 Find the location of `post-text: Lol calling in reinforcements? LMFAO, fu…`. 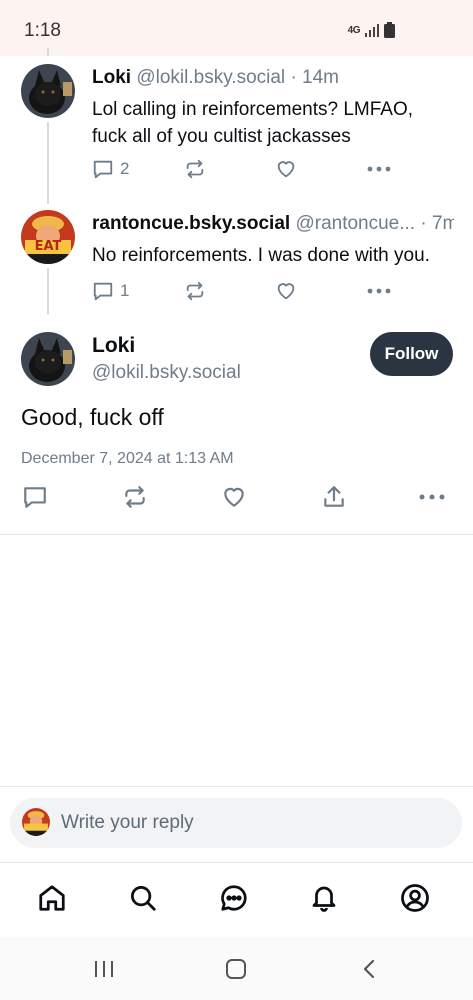

post-text: Lol calling in reinforcements? LMFAO, fu… is located at coordinates (253, 123).